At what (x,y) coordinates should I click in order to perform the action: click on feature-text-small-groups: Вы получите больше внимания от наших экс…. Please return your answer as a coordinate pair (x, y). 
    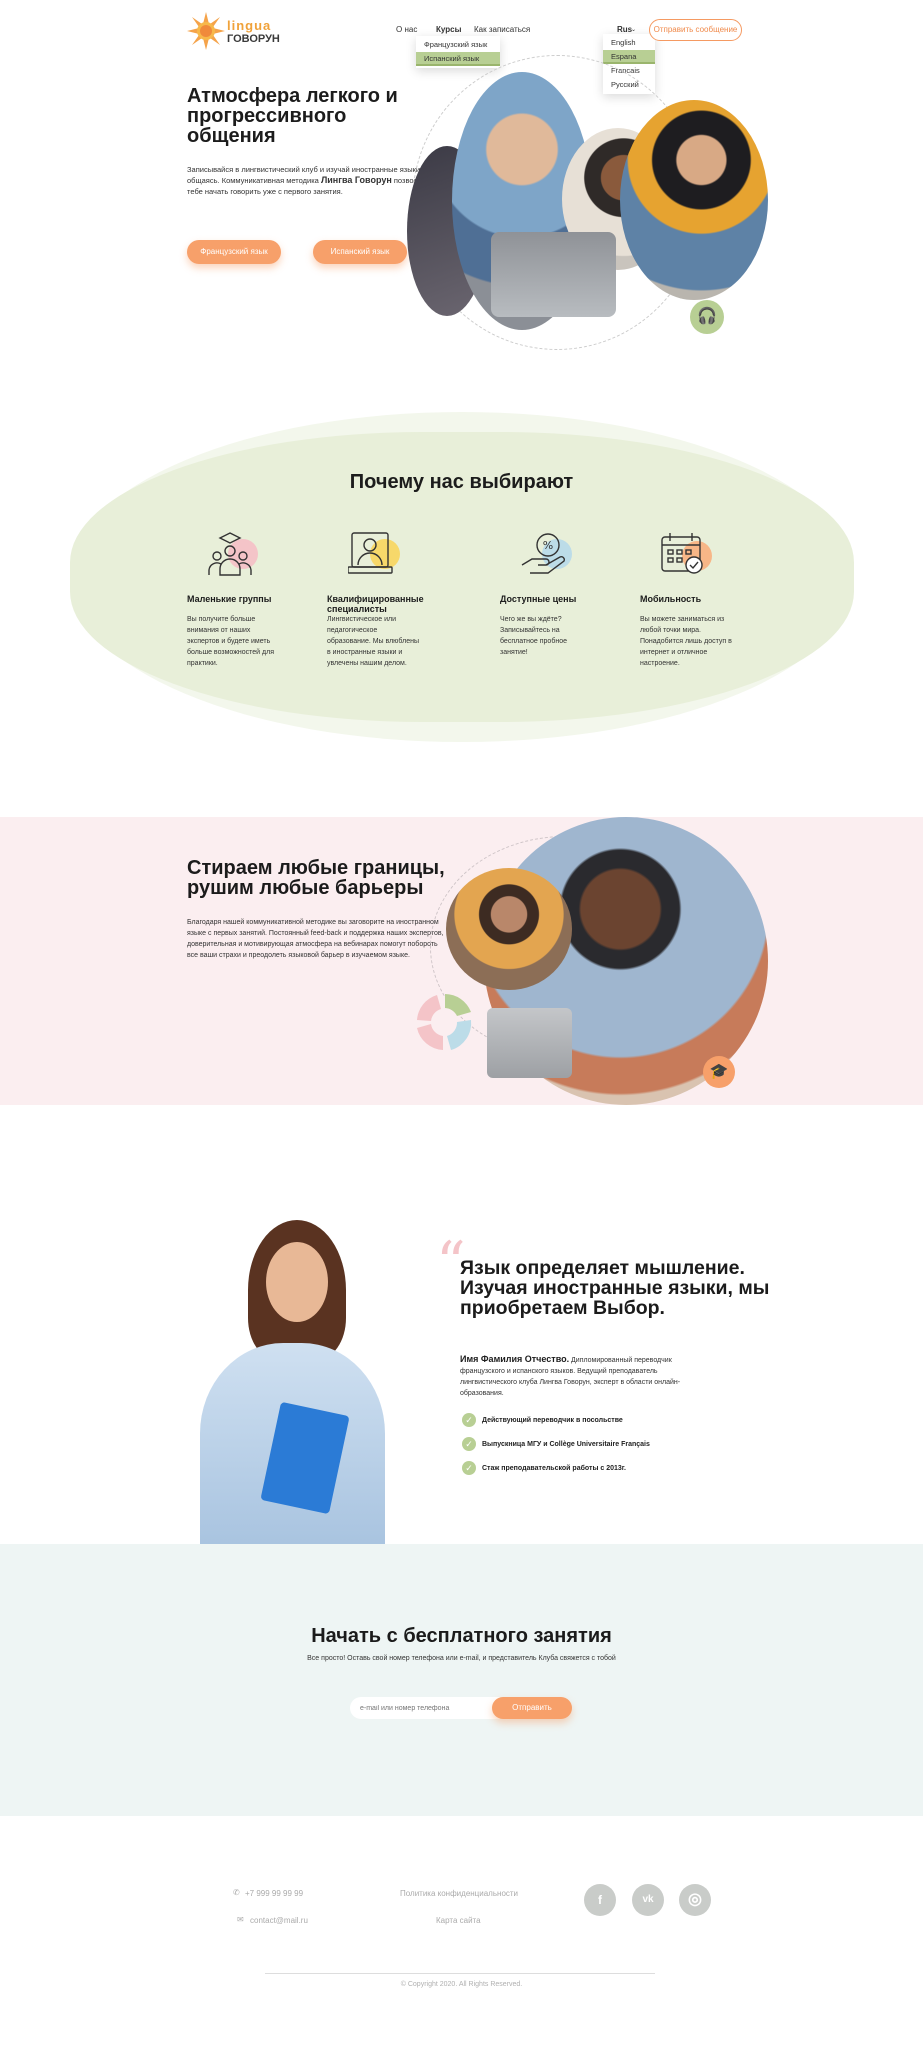
    Looking at the image, I should click on (231, 641).